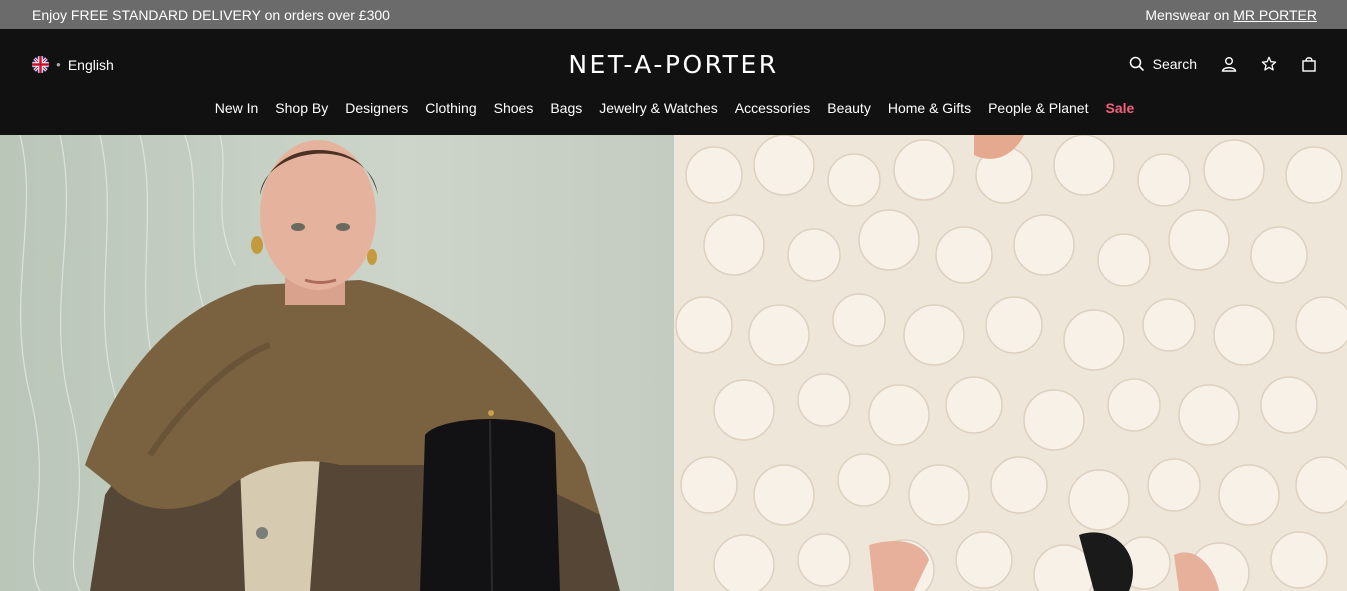 The image size is (1347, 591). What do you see at coordinates (1187, 14) in the screenshot?
I see `menswear-prefix: Menswear on` at bounding box center [1187, 14].